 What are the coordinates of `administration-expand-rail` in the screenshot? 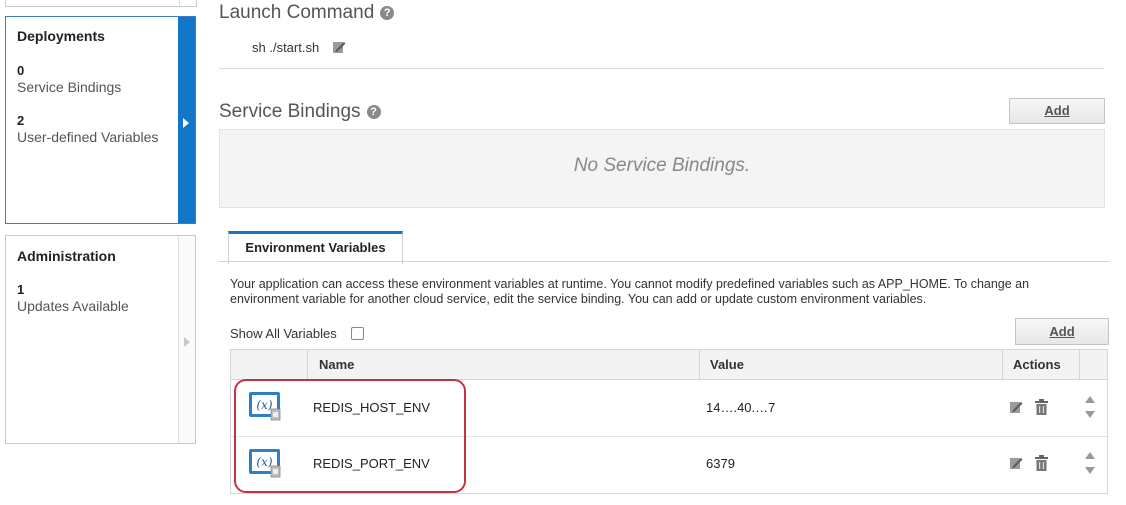 It's located at (186, 339).